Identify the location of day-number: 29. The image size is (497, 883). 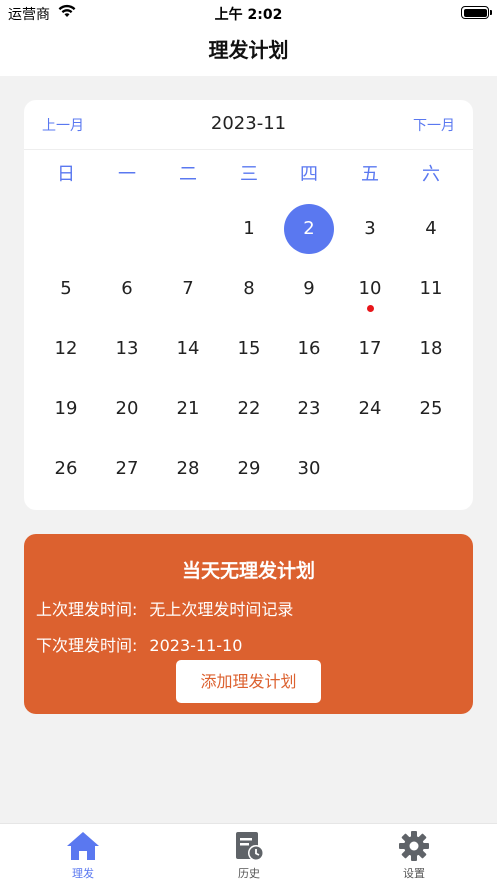
(249, 468).